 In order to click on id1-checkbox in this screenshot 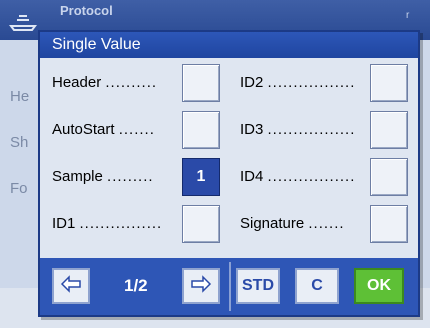, I will do `click(201, 224)`.